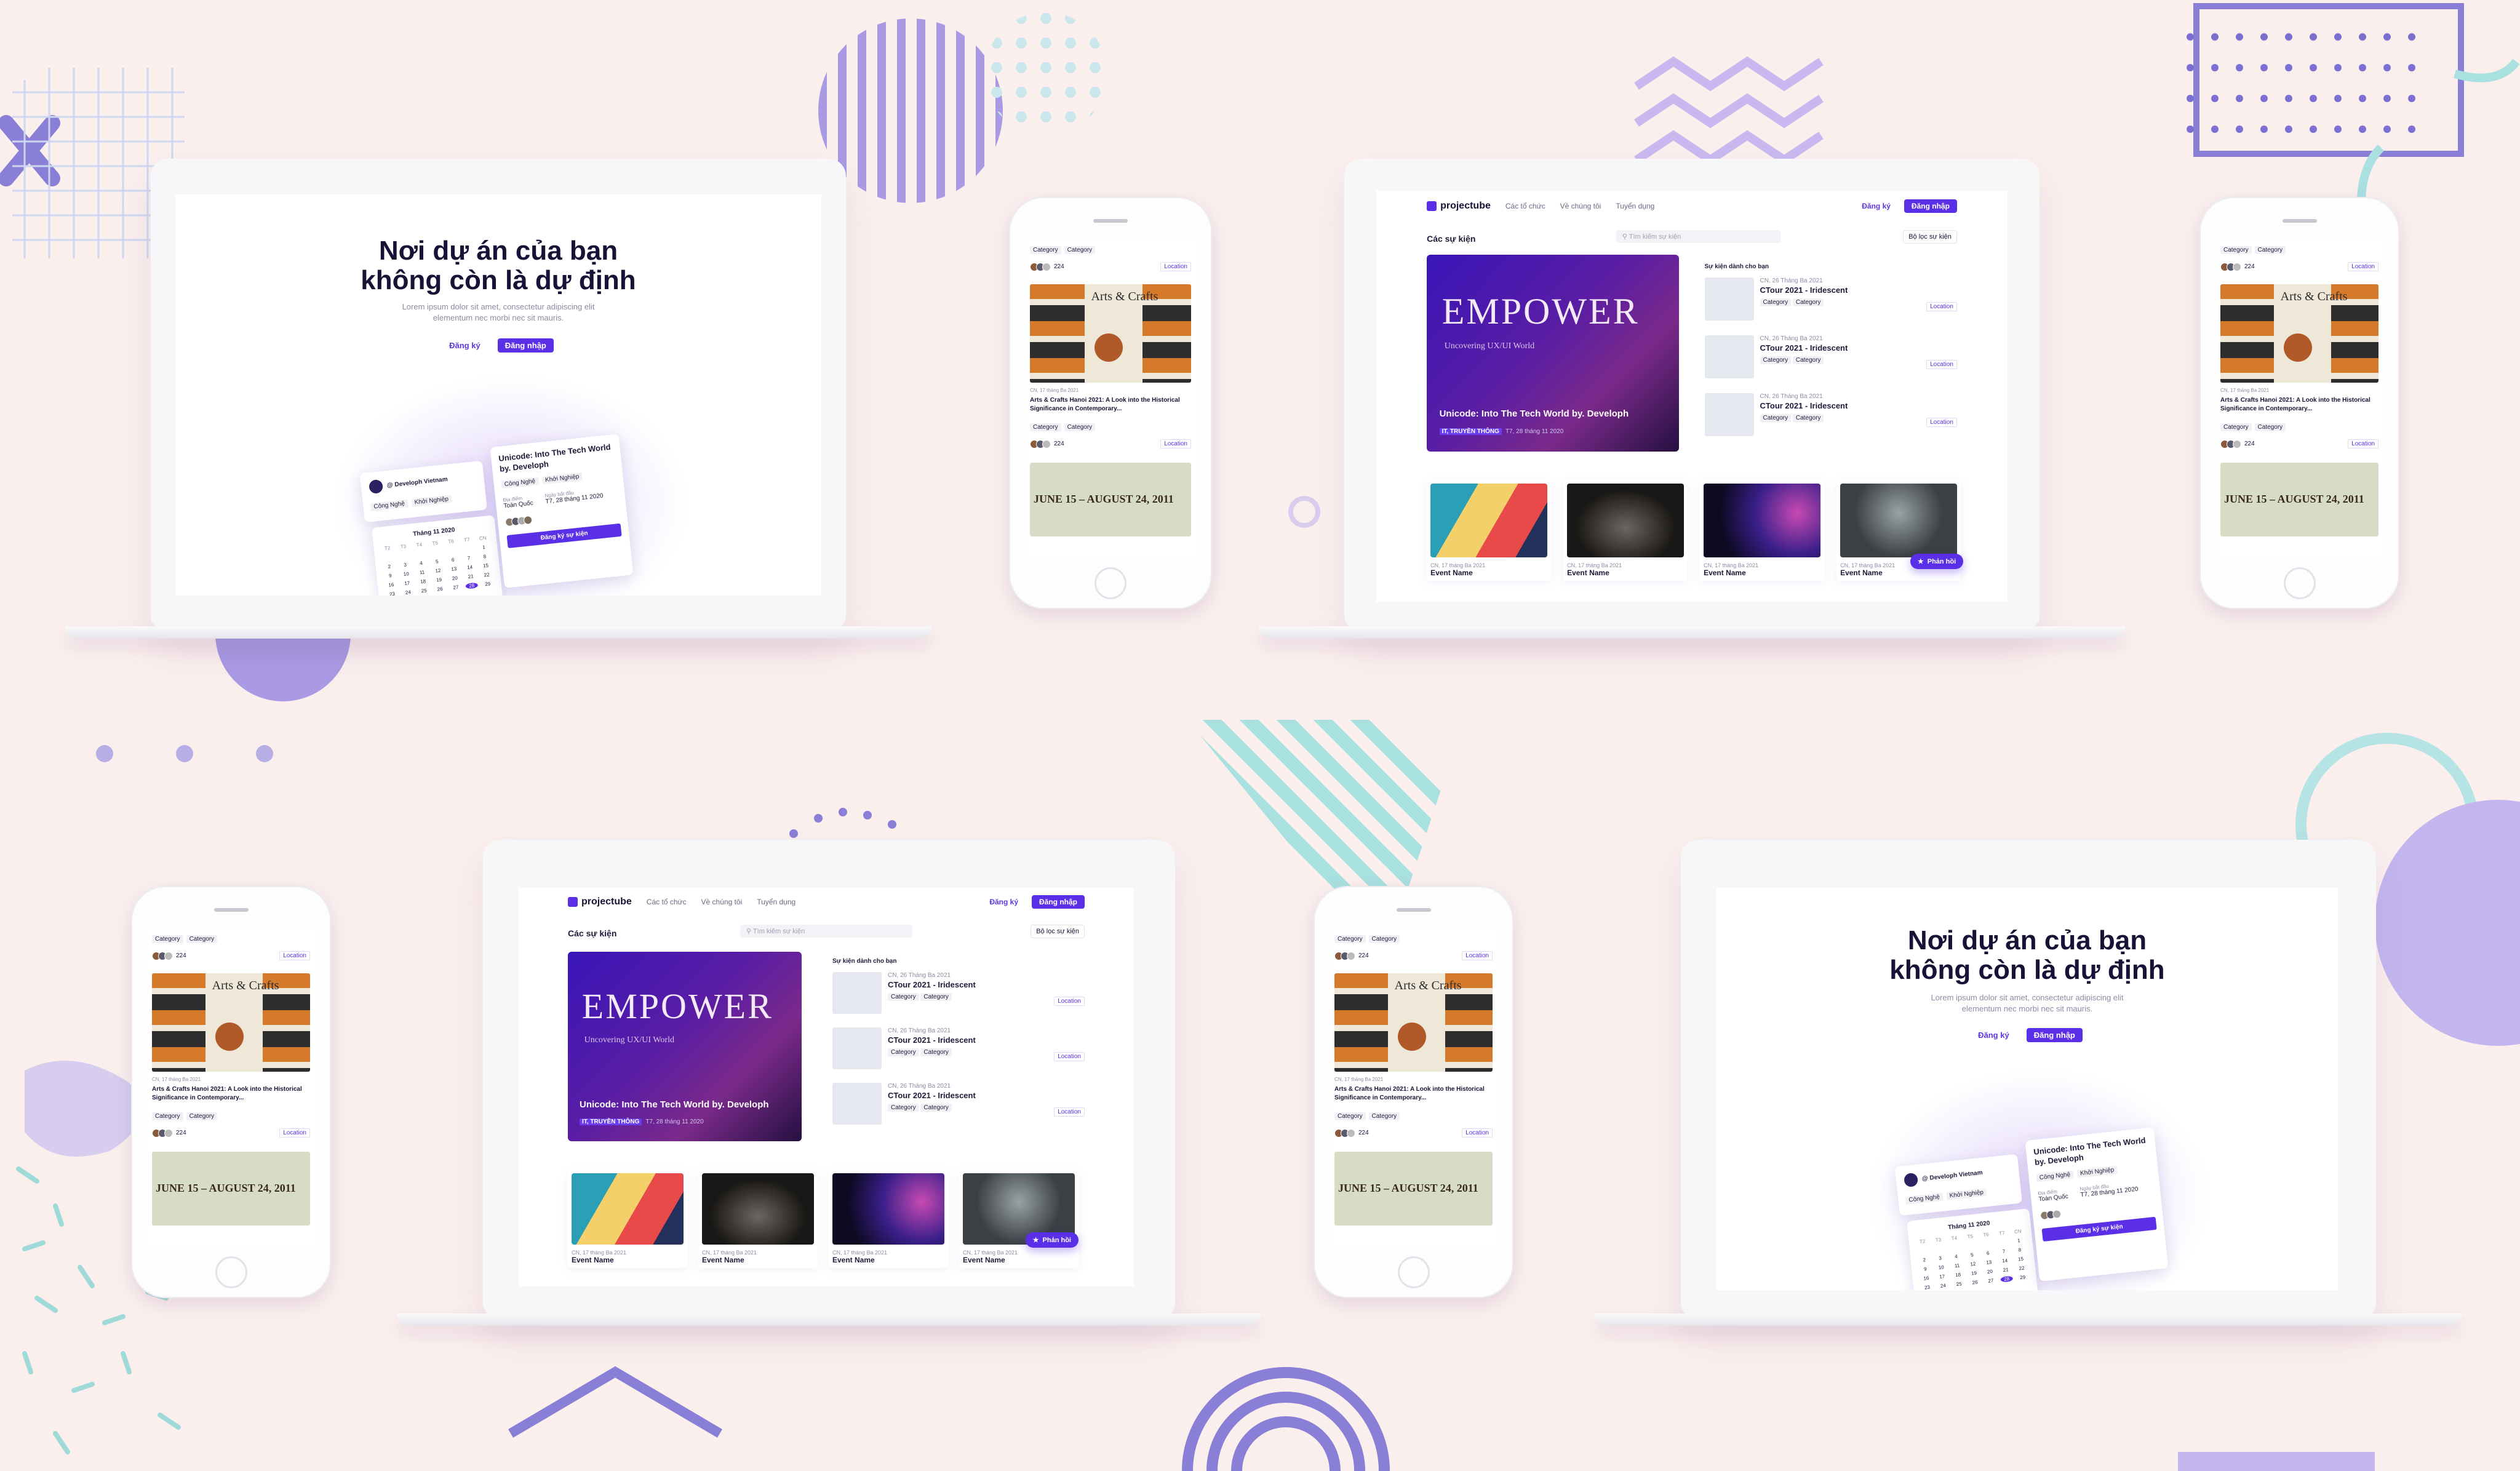 Image resolution: width=2520 pixels, height=1471 pixels. I want to click on calendar-day: 17, so click(1942, 1277).